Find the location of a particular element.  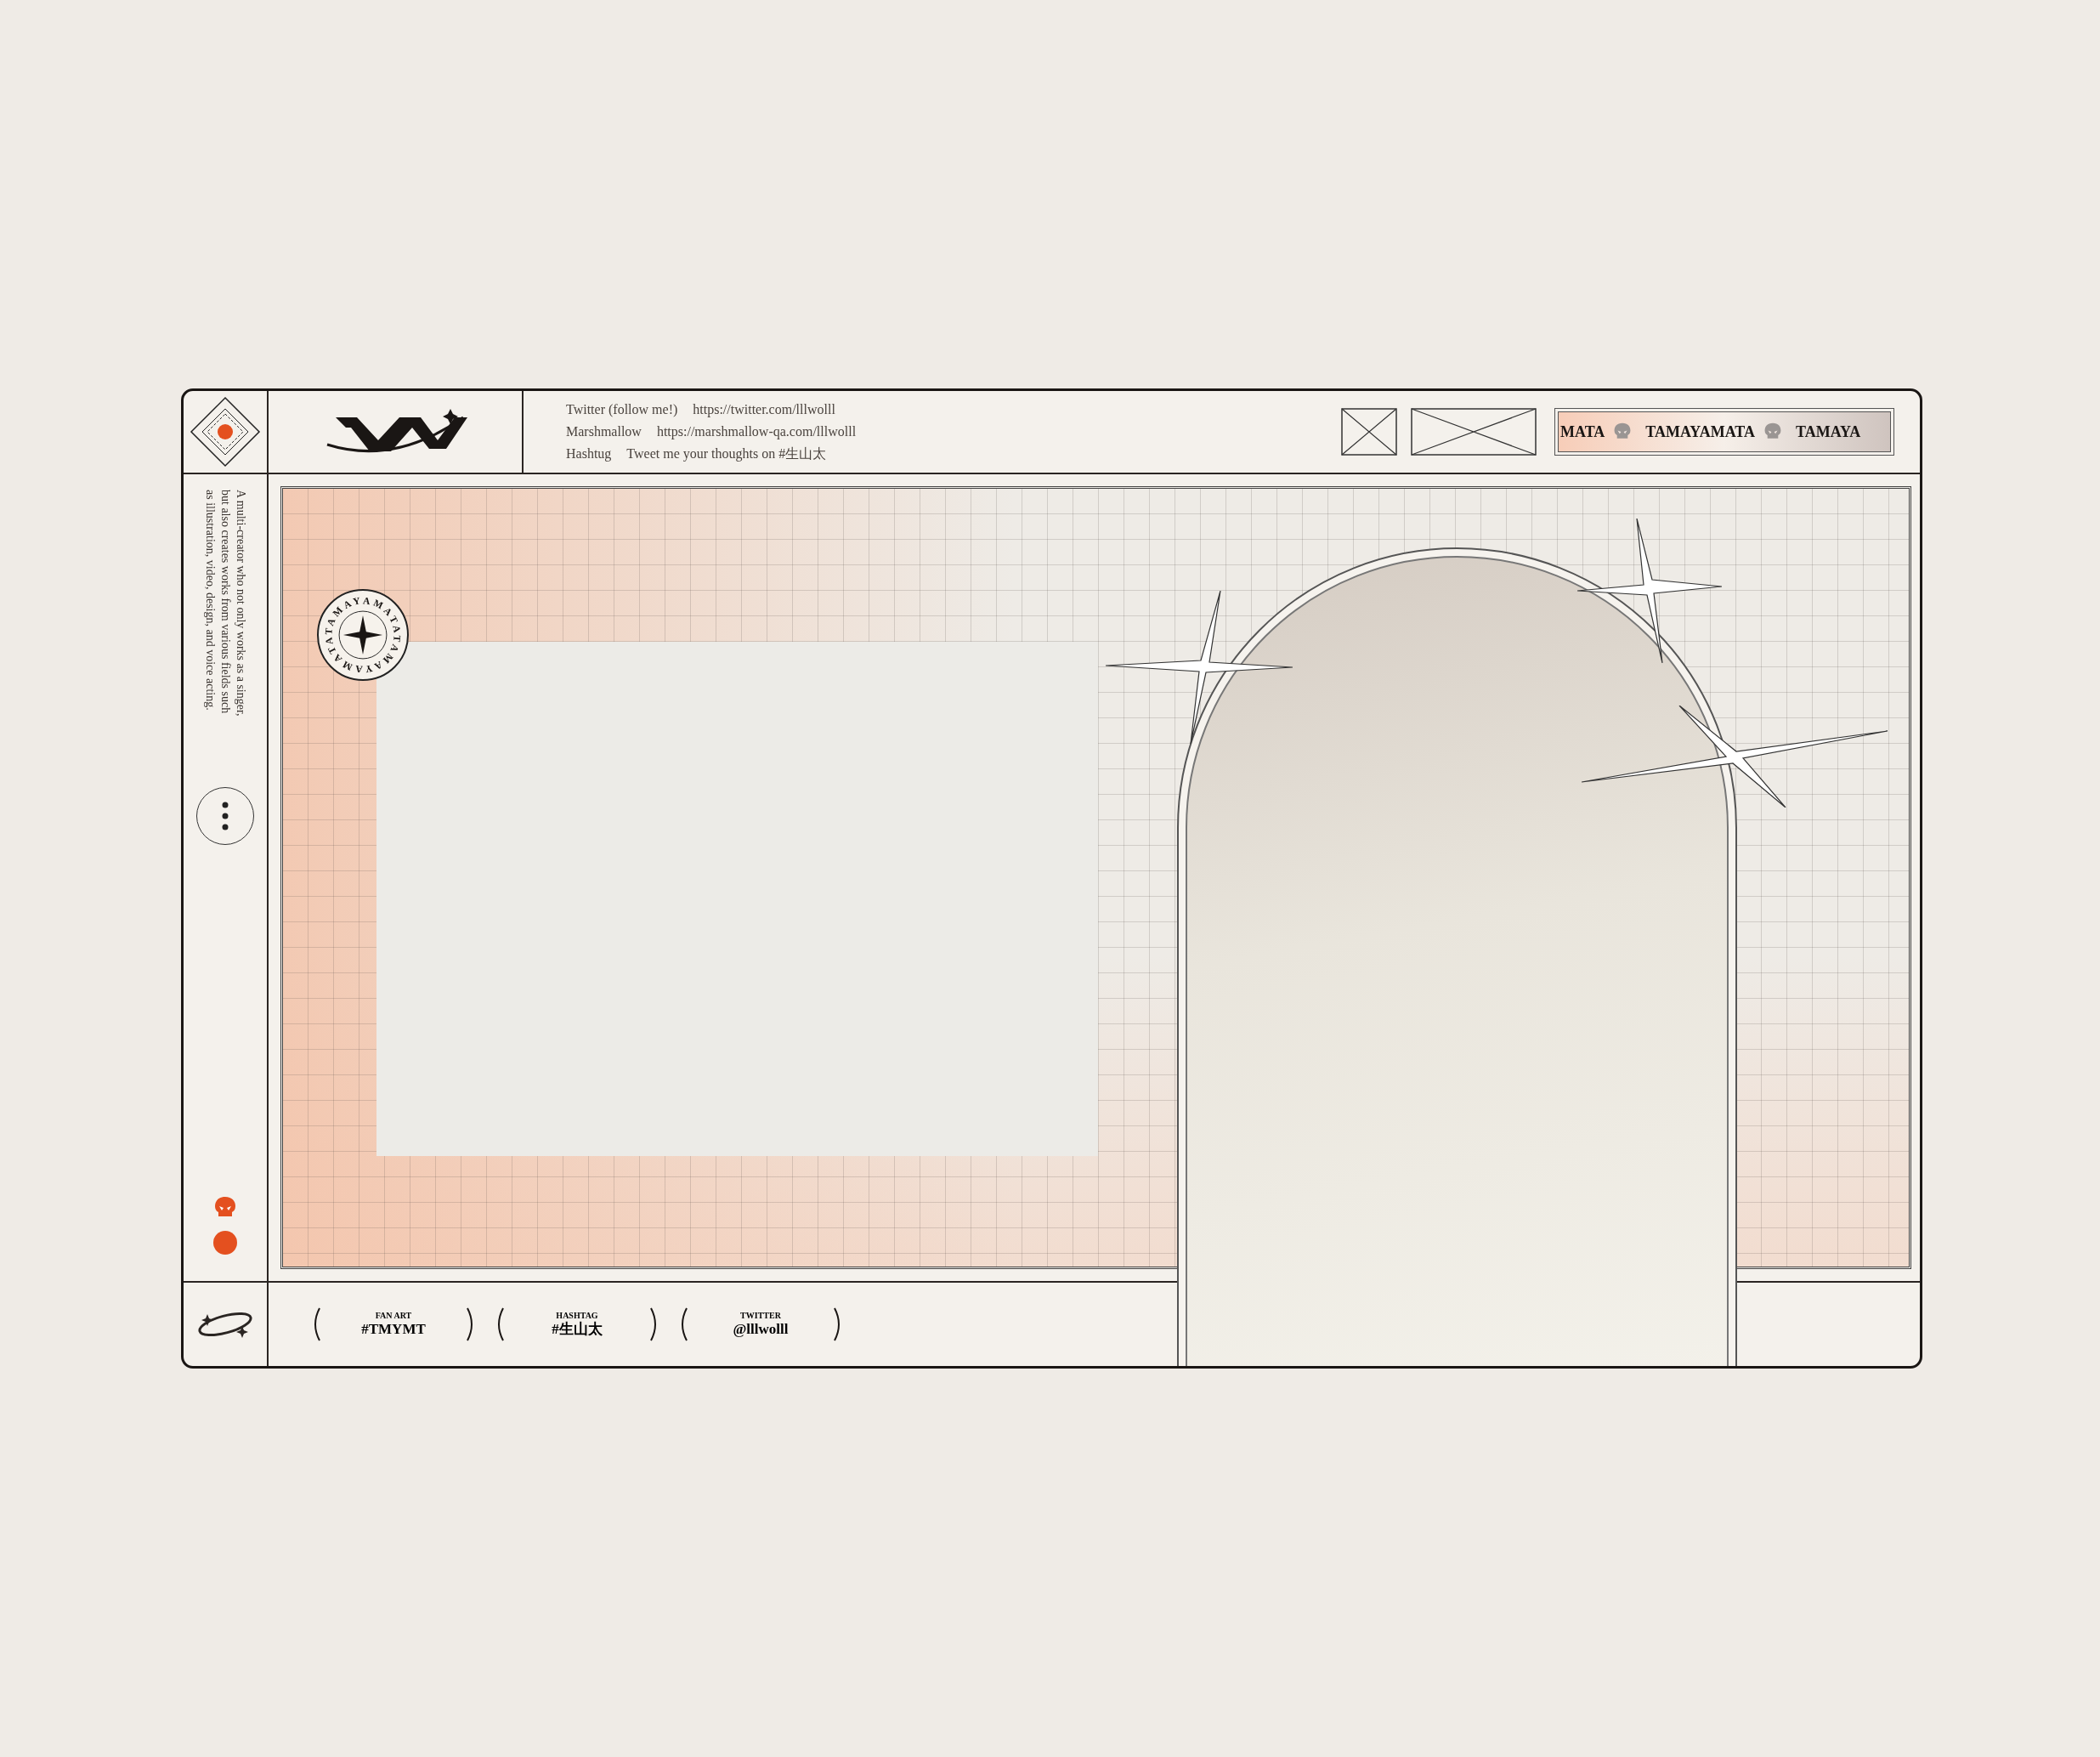

link-value: https://marshmallow-qa.com/lllwolll is located at coordinates (757, 432).